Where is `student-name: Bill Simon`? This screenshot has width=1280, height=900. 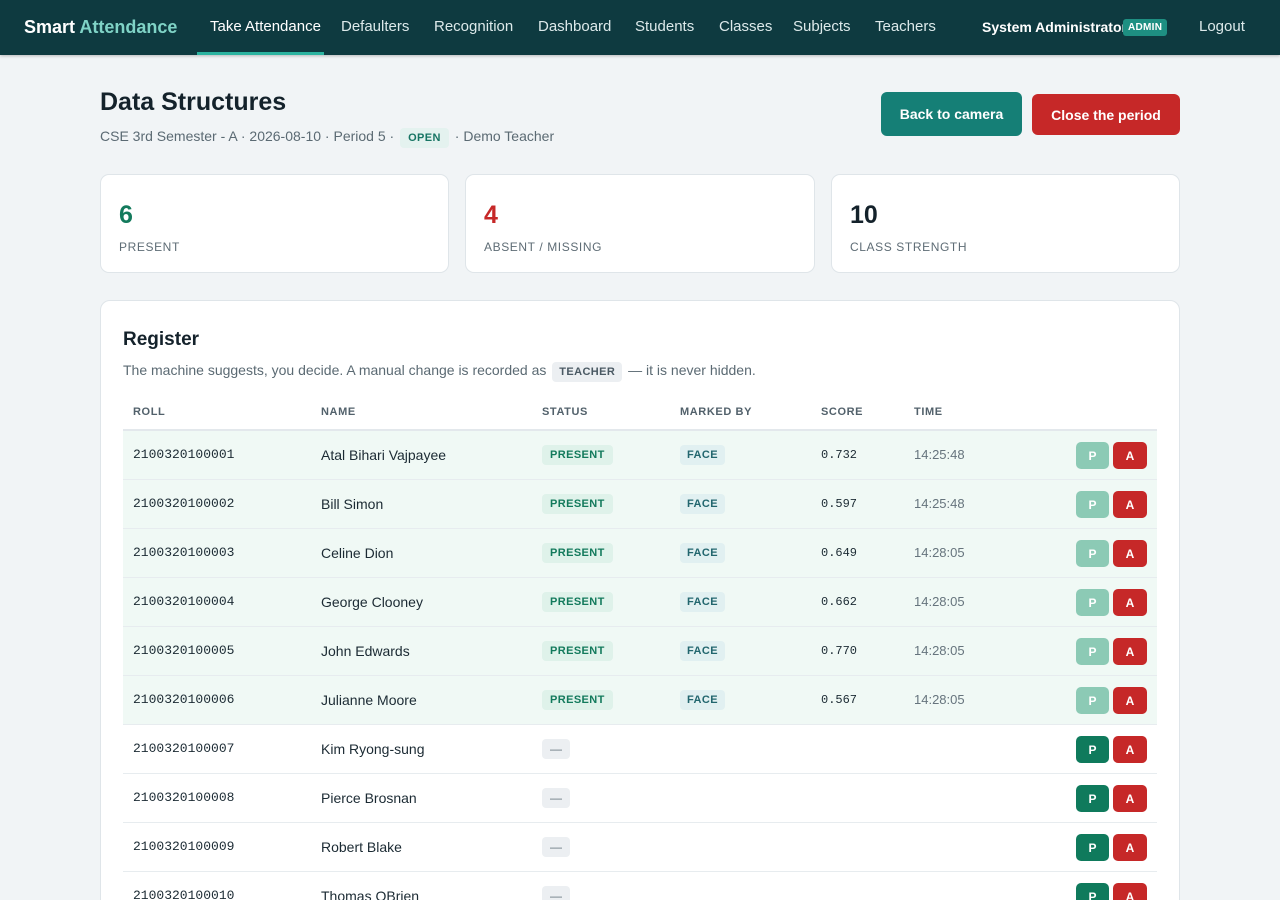 student-name: Bill Simon is located at coordinates (352, 504).